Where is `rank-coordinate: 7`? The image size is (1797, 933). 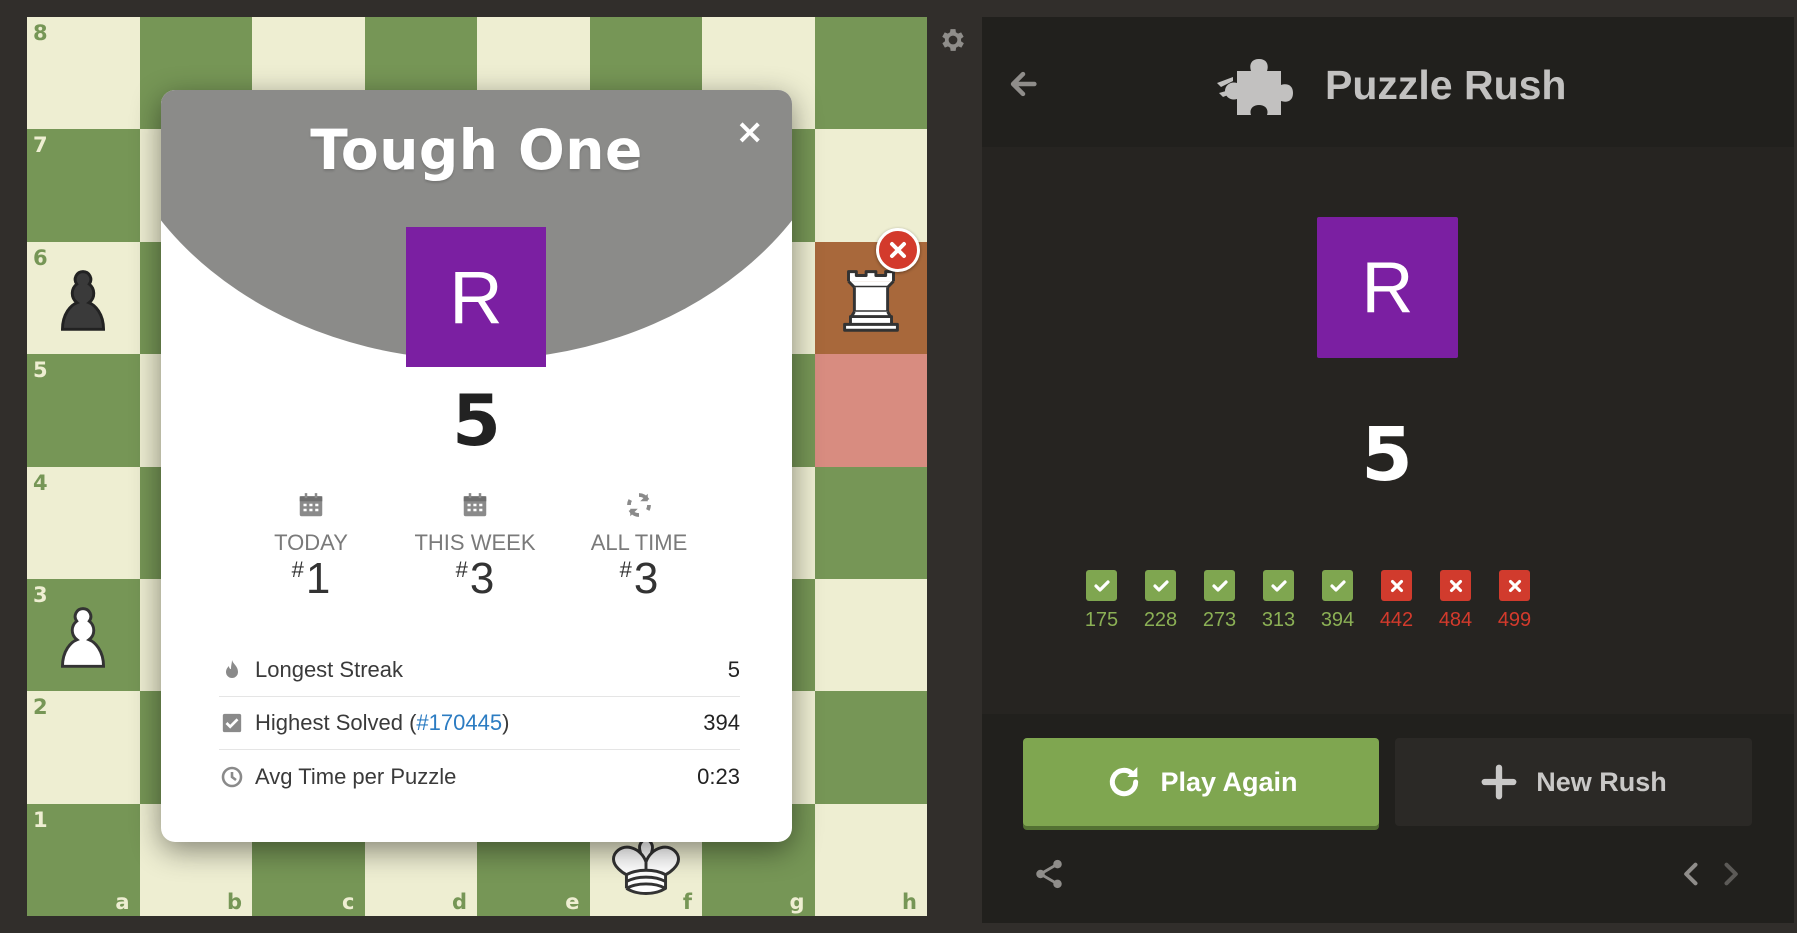 rank-coordinate: 7 is located at coordinates (40, 145).